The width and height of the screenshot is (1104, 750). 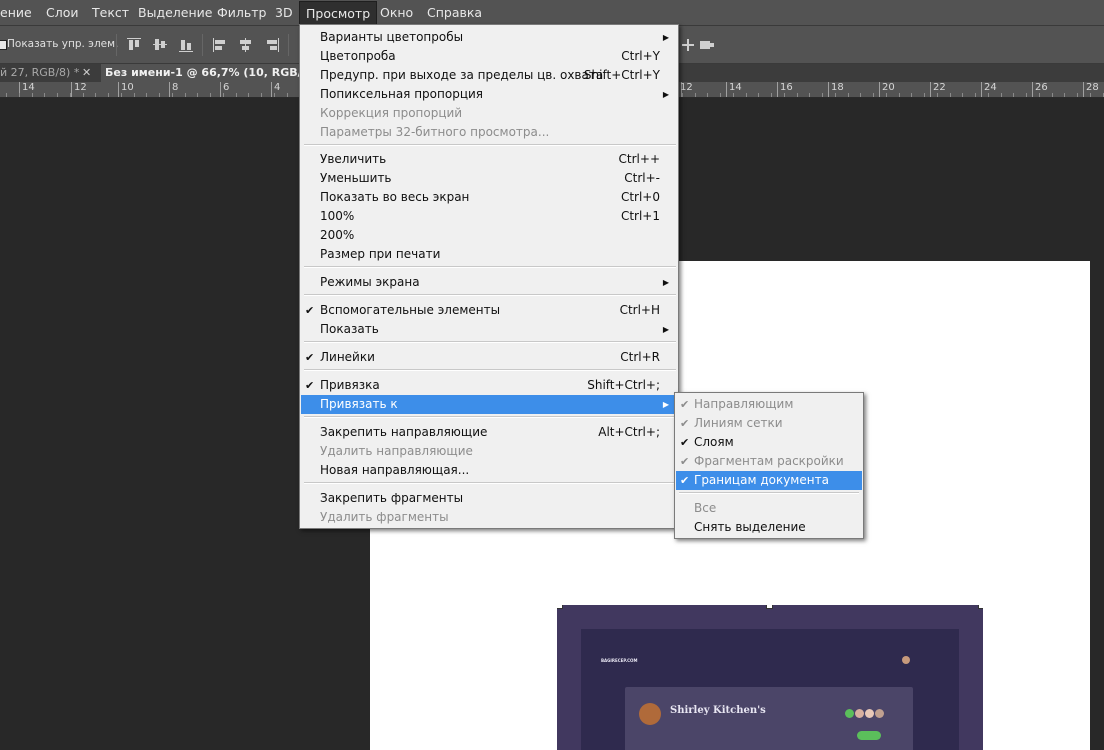 What do you see at coordinates (489, 329) in the screenshot?
I see `menu-item-show: Показать ▶` at bounding box center [489, 329].